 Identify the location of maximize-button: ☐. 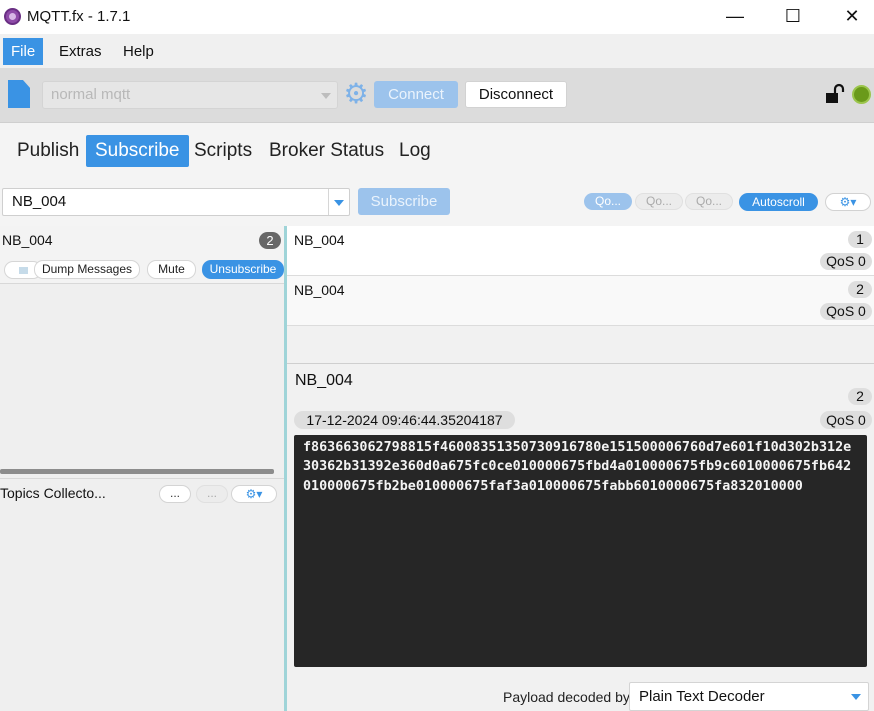
(793, 17).